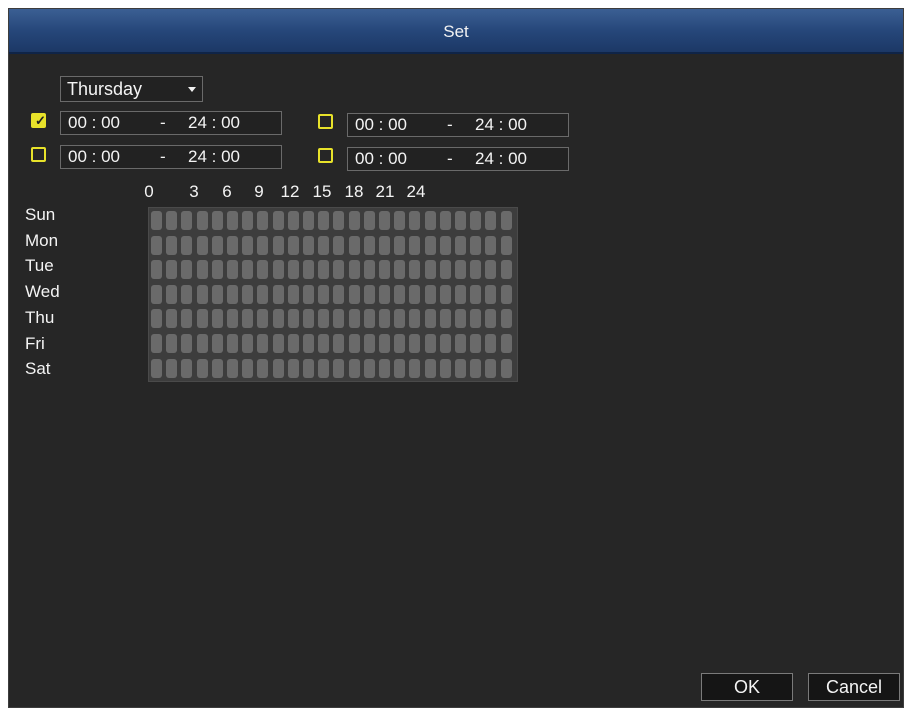  Describe the element at coordinates (501, 159) in the screenshot. I see `period-4-end: 24 : 00` at that location.